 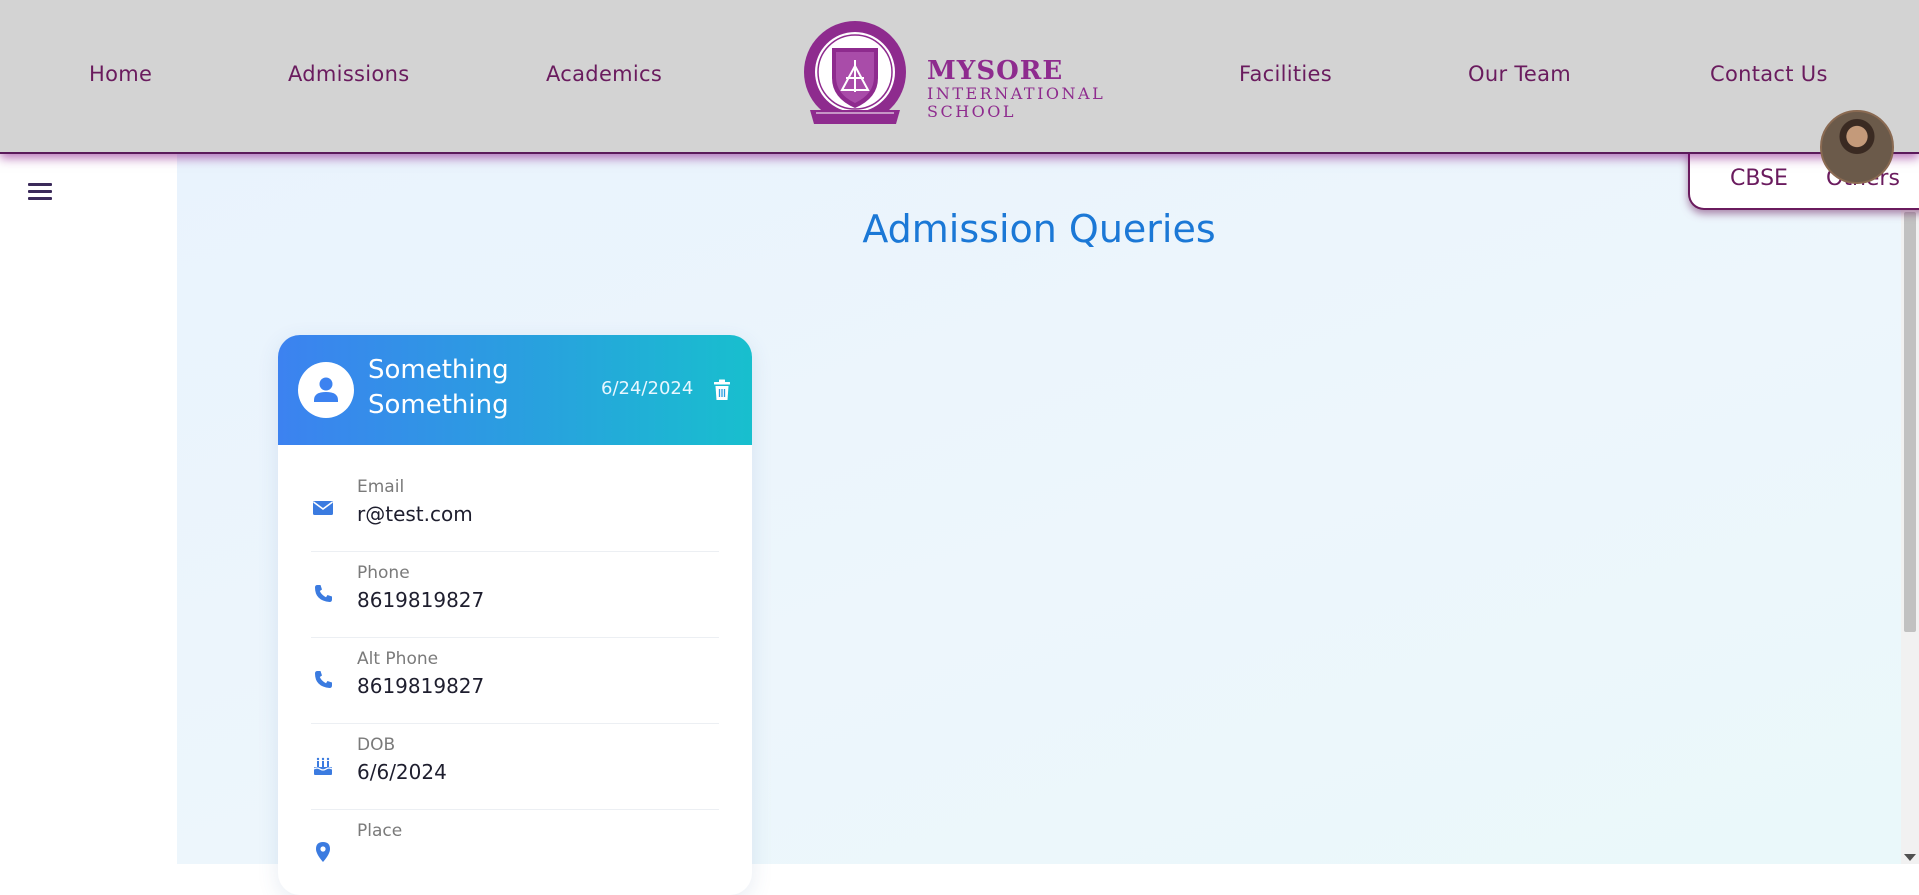 I want to click on school-logo: MYSORE INTERNATIONAL SCHOOL, so click(x=953, y=76).